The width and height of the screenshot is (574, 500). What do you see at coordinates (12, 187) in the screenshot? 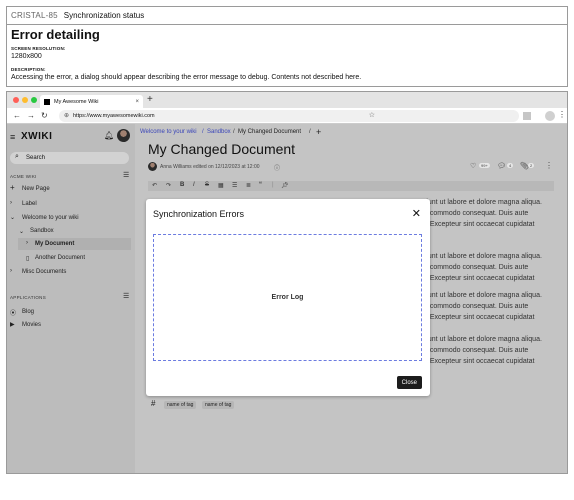
I see `plus-icon: +` at bounding box center [12, 187].